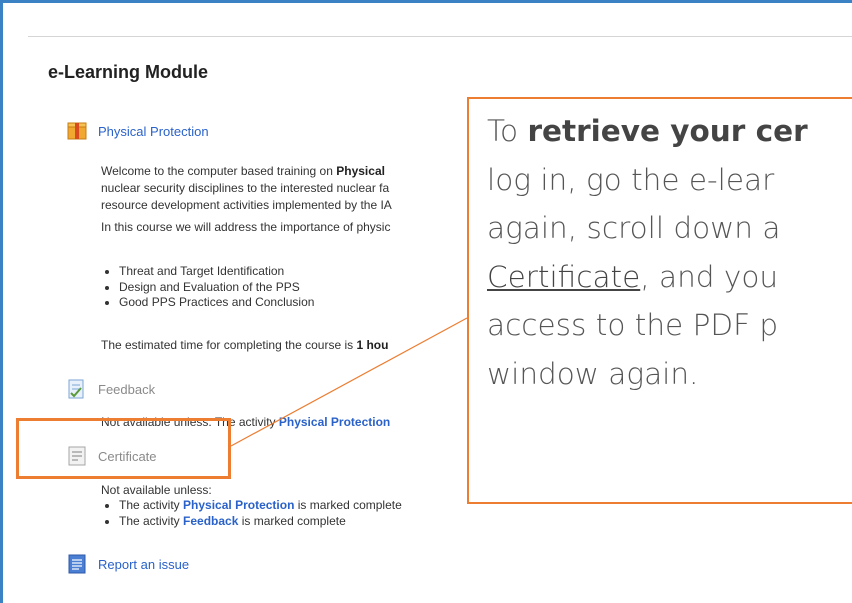 Image resolution: width=852 pixels, height=603 pixels. What do you see at coordinates (123, 448) in the screenshot?
I see `certificate-highlight` at bounding box center [123, 448].